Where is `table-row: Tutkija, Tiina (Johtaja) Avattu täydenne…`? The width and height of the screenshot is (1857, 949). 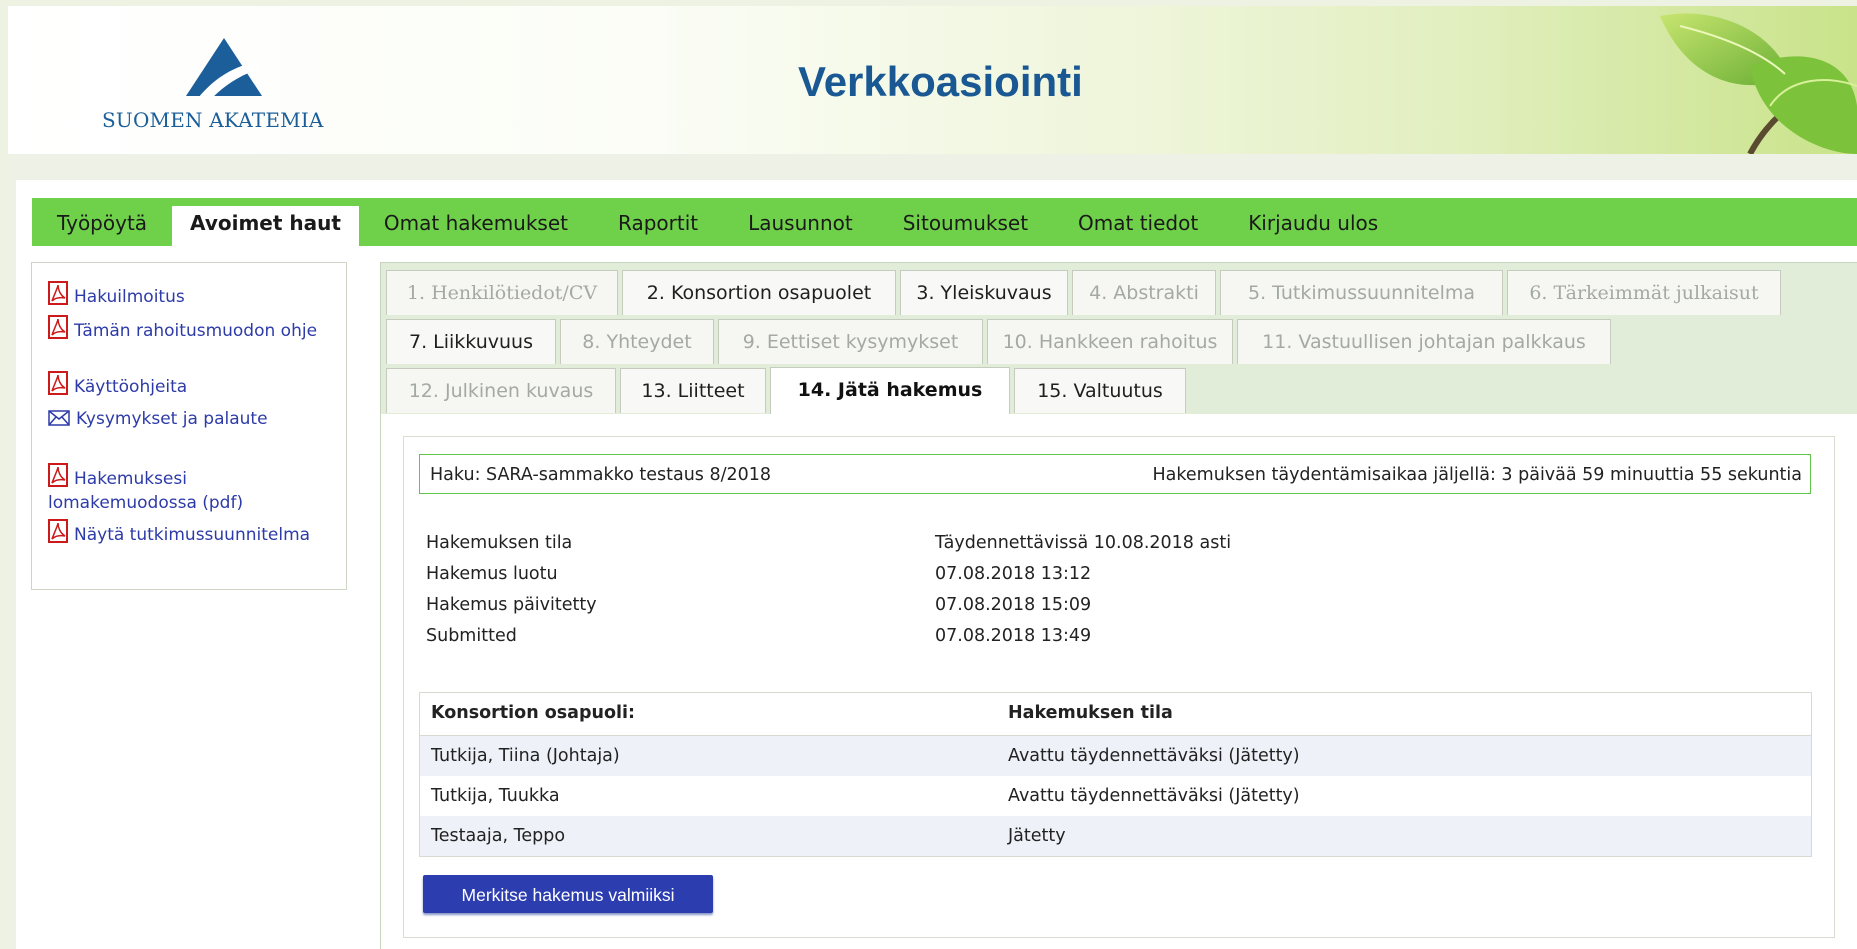 table-row: Tutkija, Tiina (Johtaja) Avattu täydenne… is located at coordinates (1115, 756).